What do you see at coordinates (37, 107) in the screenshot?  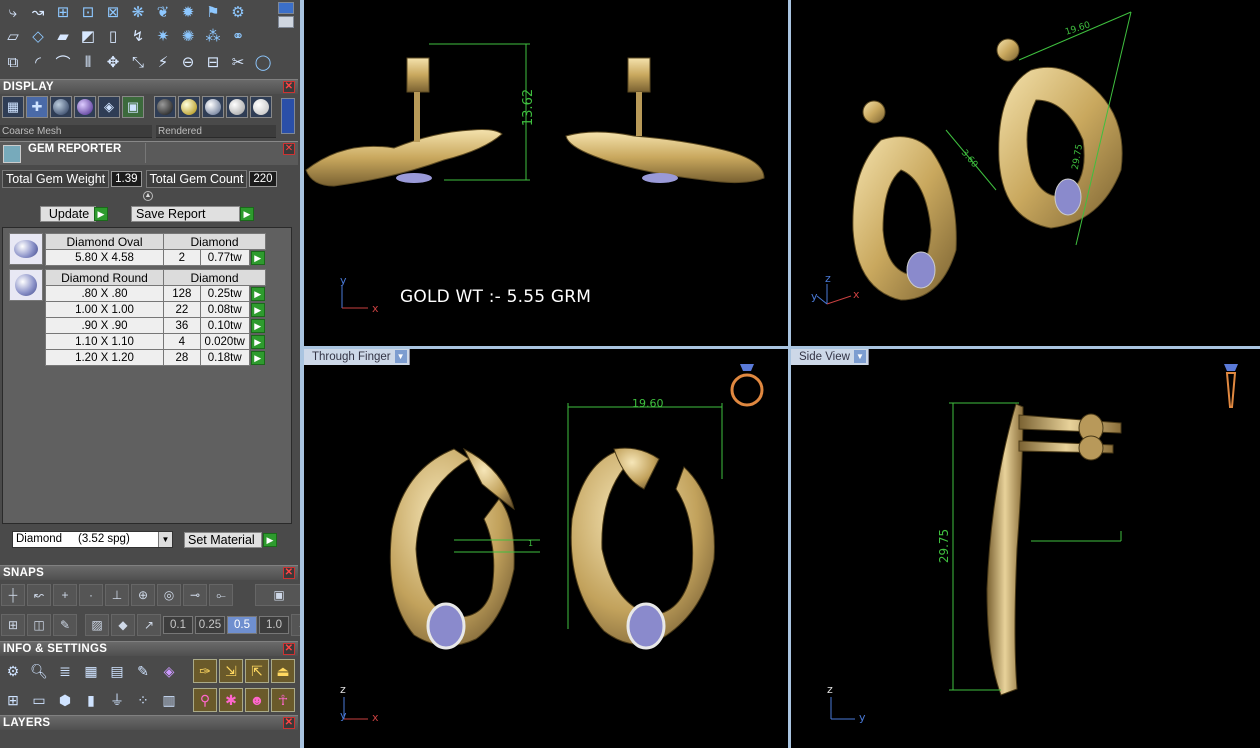 I see `dimension-icon: ✚` at bounding box center [37, 107].